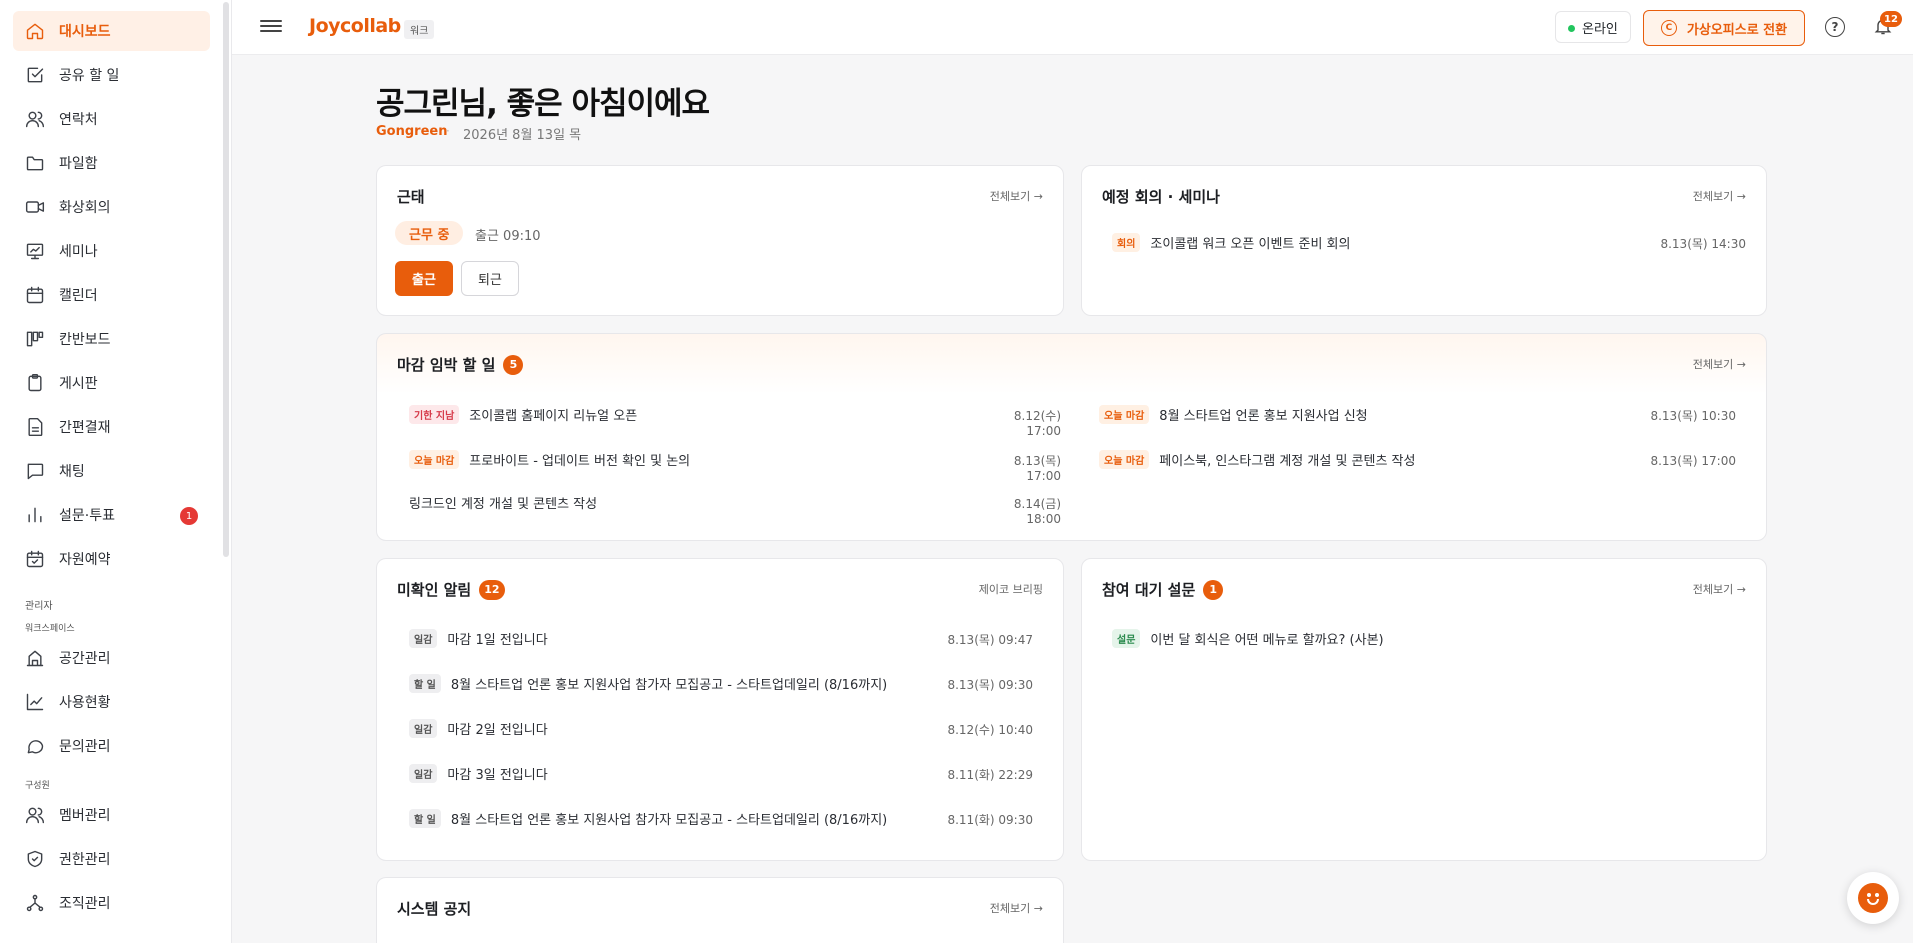 The image size is (1913, 943). I want to click on sidebar-item-space-admin: 공간관리, so click(111, 658).